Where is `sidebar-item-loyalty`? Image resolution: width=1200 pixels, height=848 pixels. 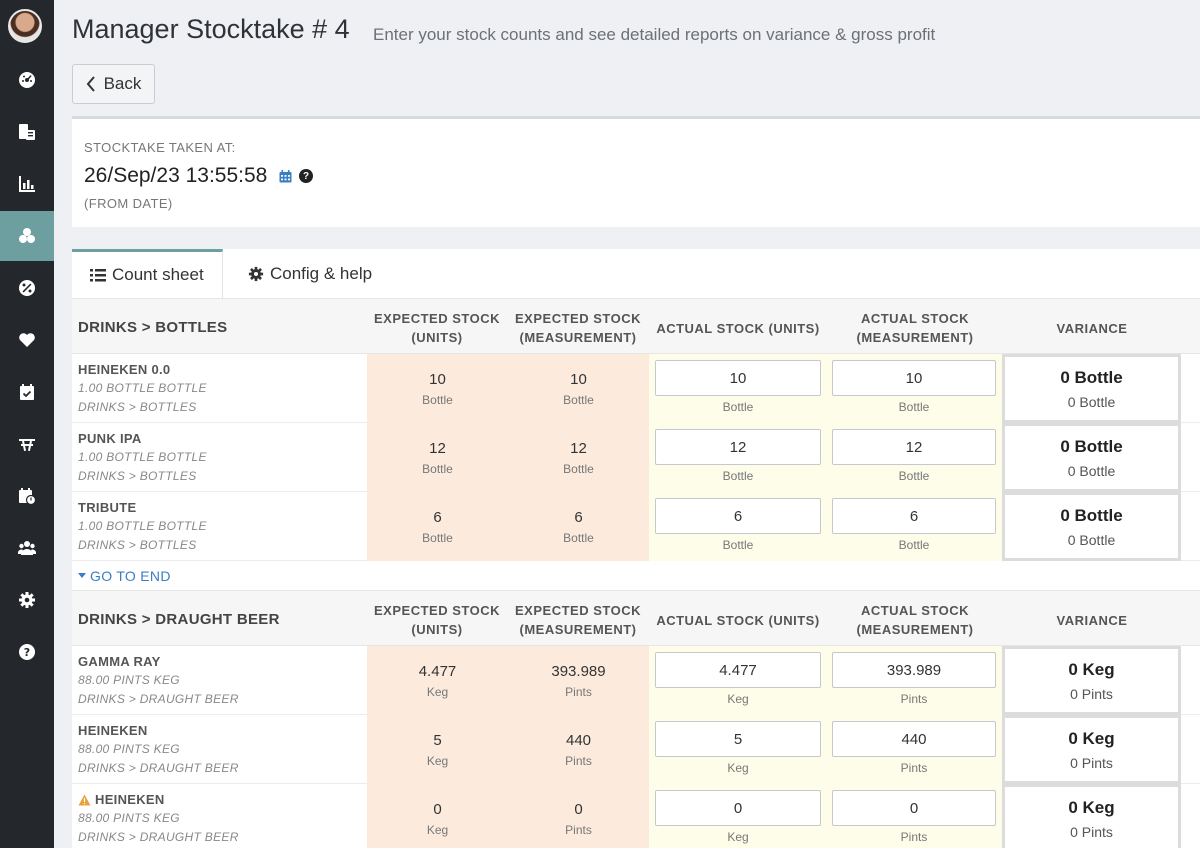
sidebar-item-loyalty is located at coordinates (27, 340).